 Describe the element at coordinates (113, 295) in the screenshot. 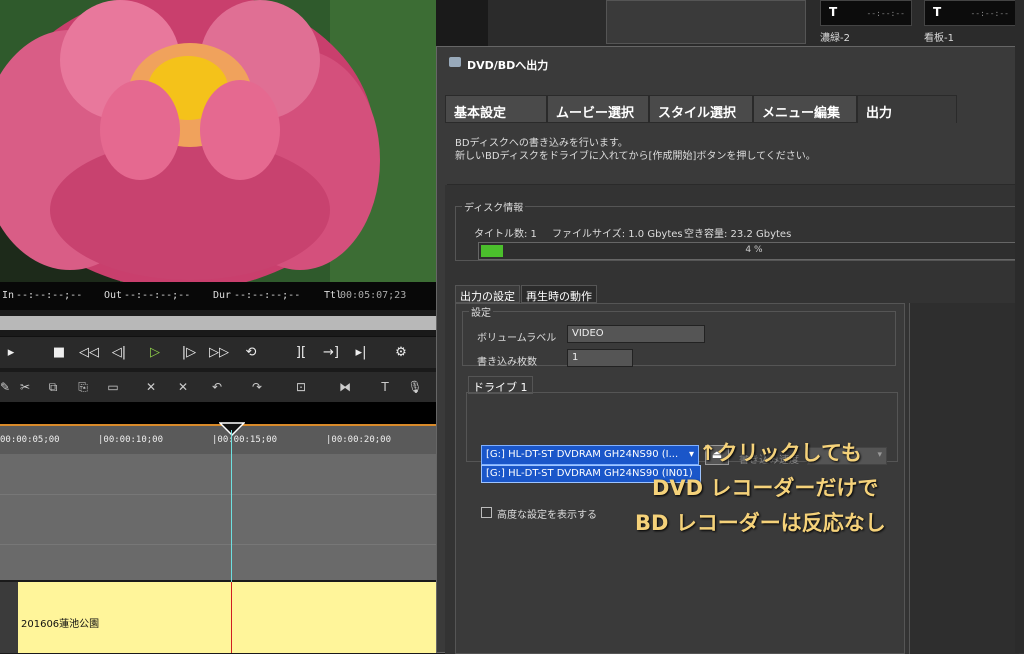

I see `out-label: Out` at that location.